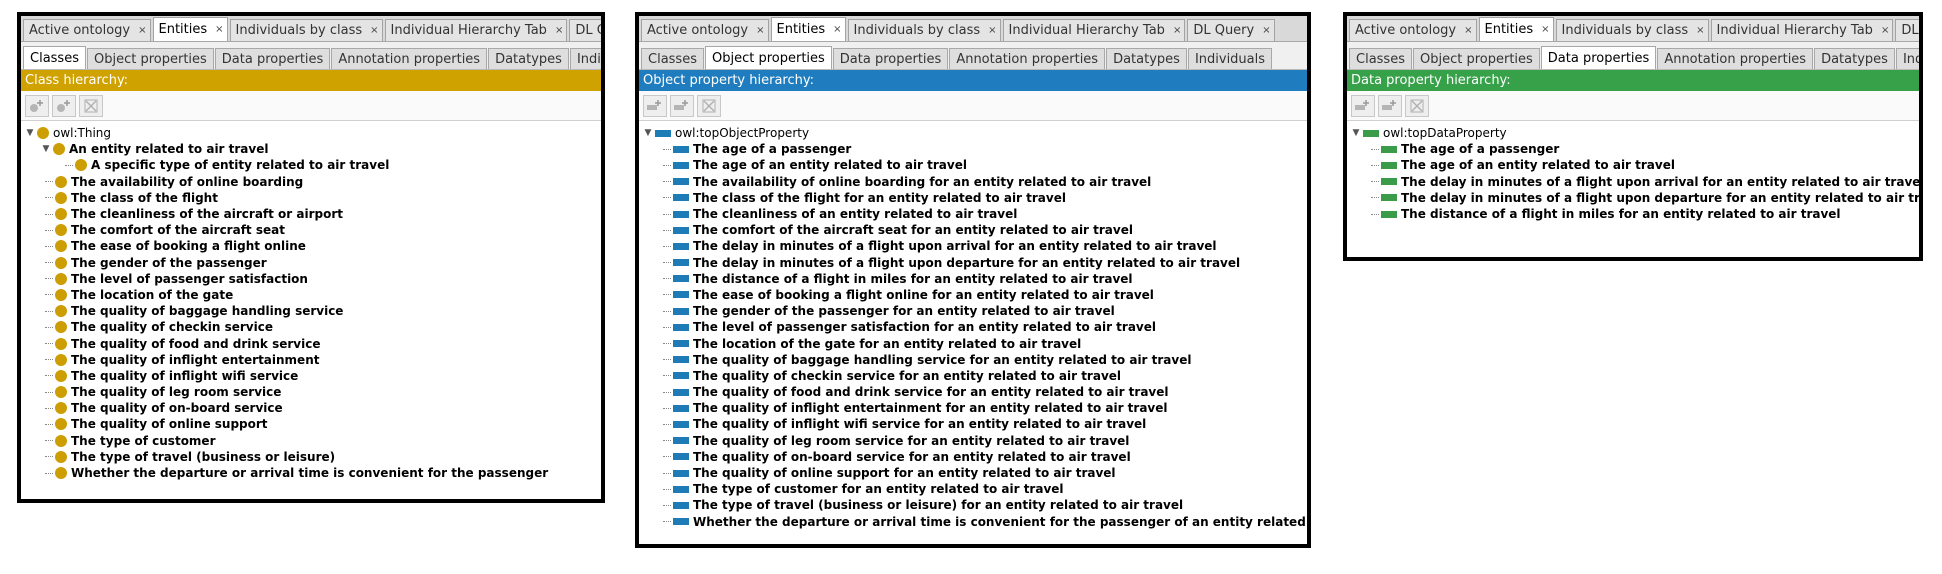 Image resolution: width=1942 pixels, height=574 pixels. I want to click on tree-item: The quality of online support, so click(311, 424).